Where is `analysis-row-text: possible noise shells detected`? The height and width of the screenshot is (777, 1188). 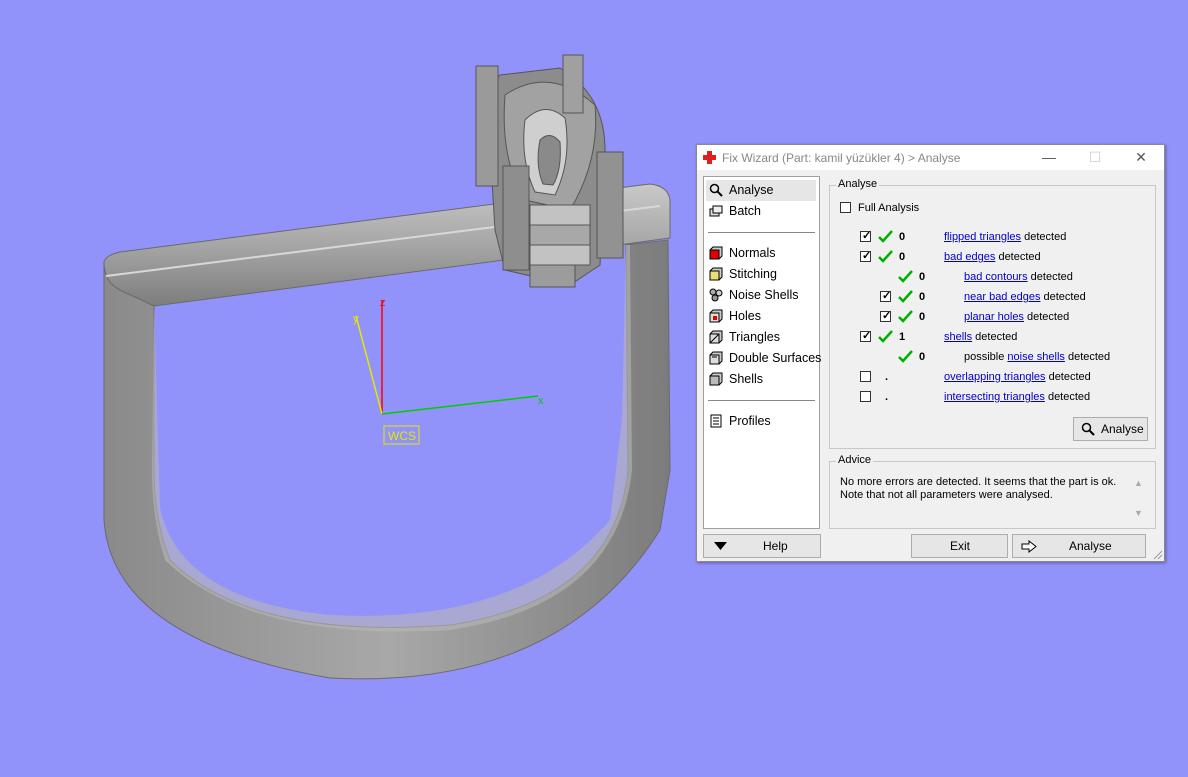 analysis-row-text: possible noise shells detected is located at coordinates (1037, 357).